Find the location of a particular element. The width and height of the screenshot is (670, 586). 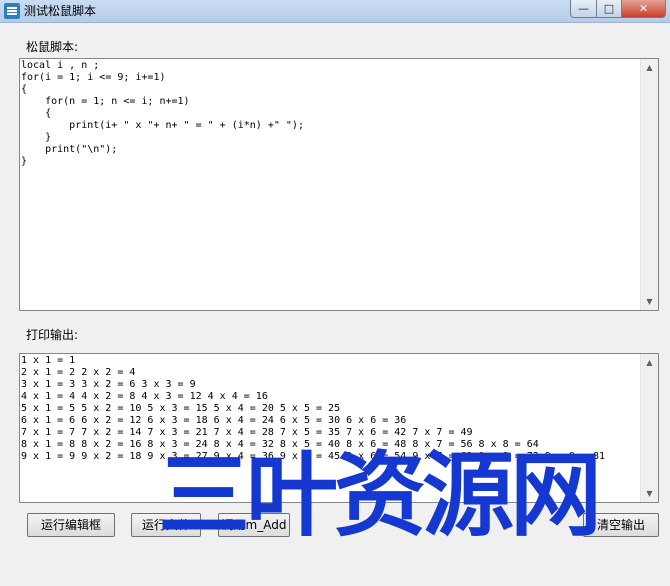

watermark-text: 三叶资源网 is located at coordinates (380, 495).